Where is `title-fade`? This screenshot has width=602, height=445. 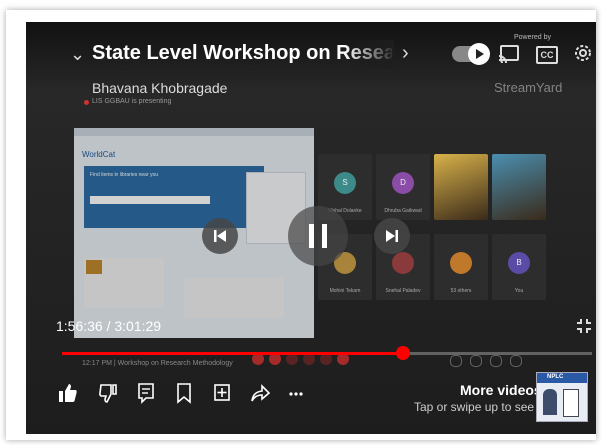
title-fade is located at coordinates (369, 54).